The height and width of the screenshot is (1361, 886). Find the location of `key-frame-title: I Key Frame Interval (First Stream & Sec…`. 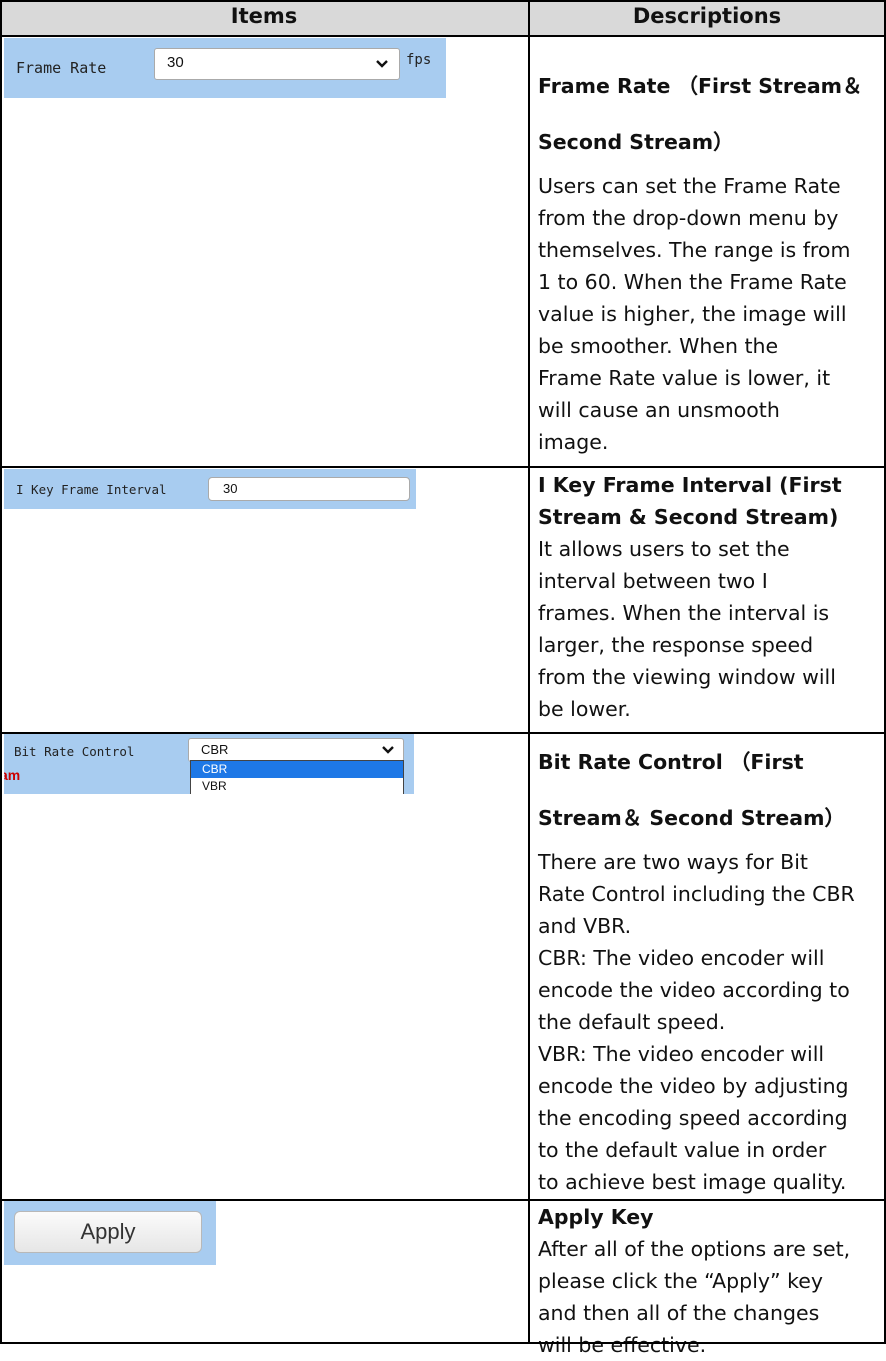

key-frame-title: I Key Frame Interval (First Stream & Sec… is located at coordinates (690, 501).